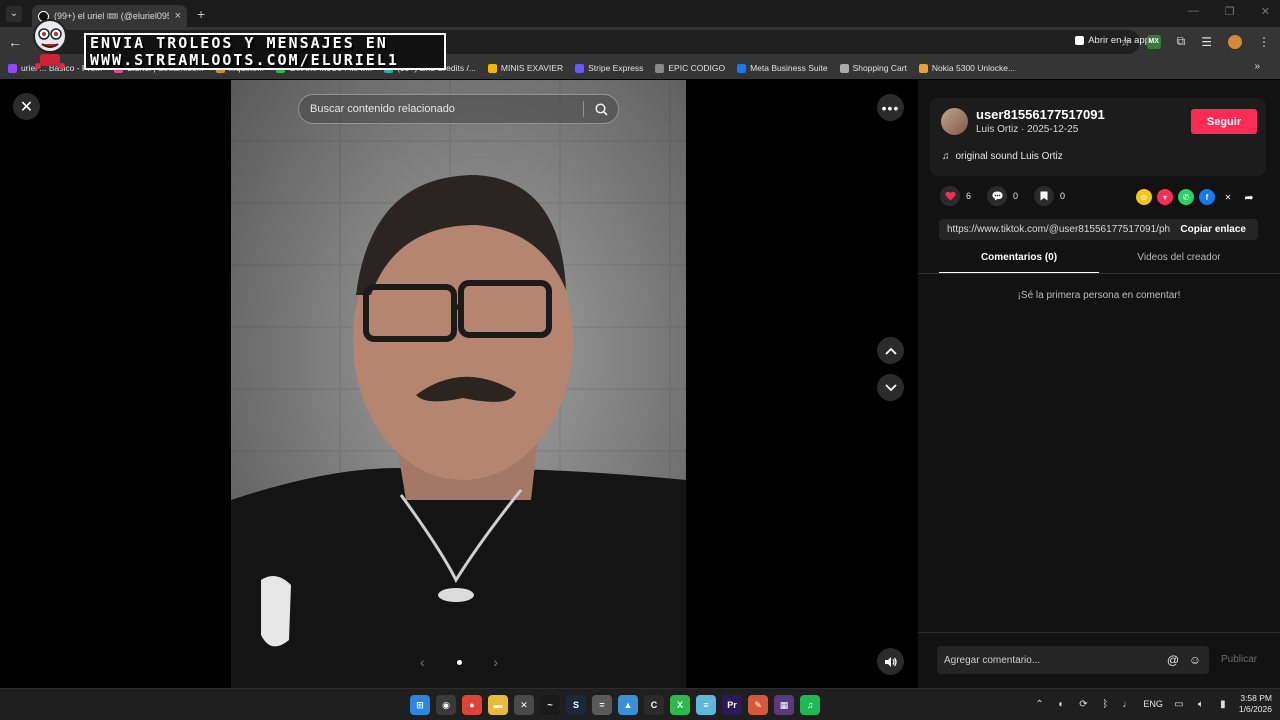  What do you see at coordinates (1040, 114) in the screenshot?
I see `author-username: user81556177517091` at bounding box center [1040, 114].